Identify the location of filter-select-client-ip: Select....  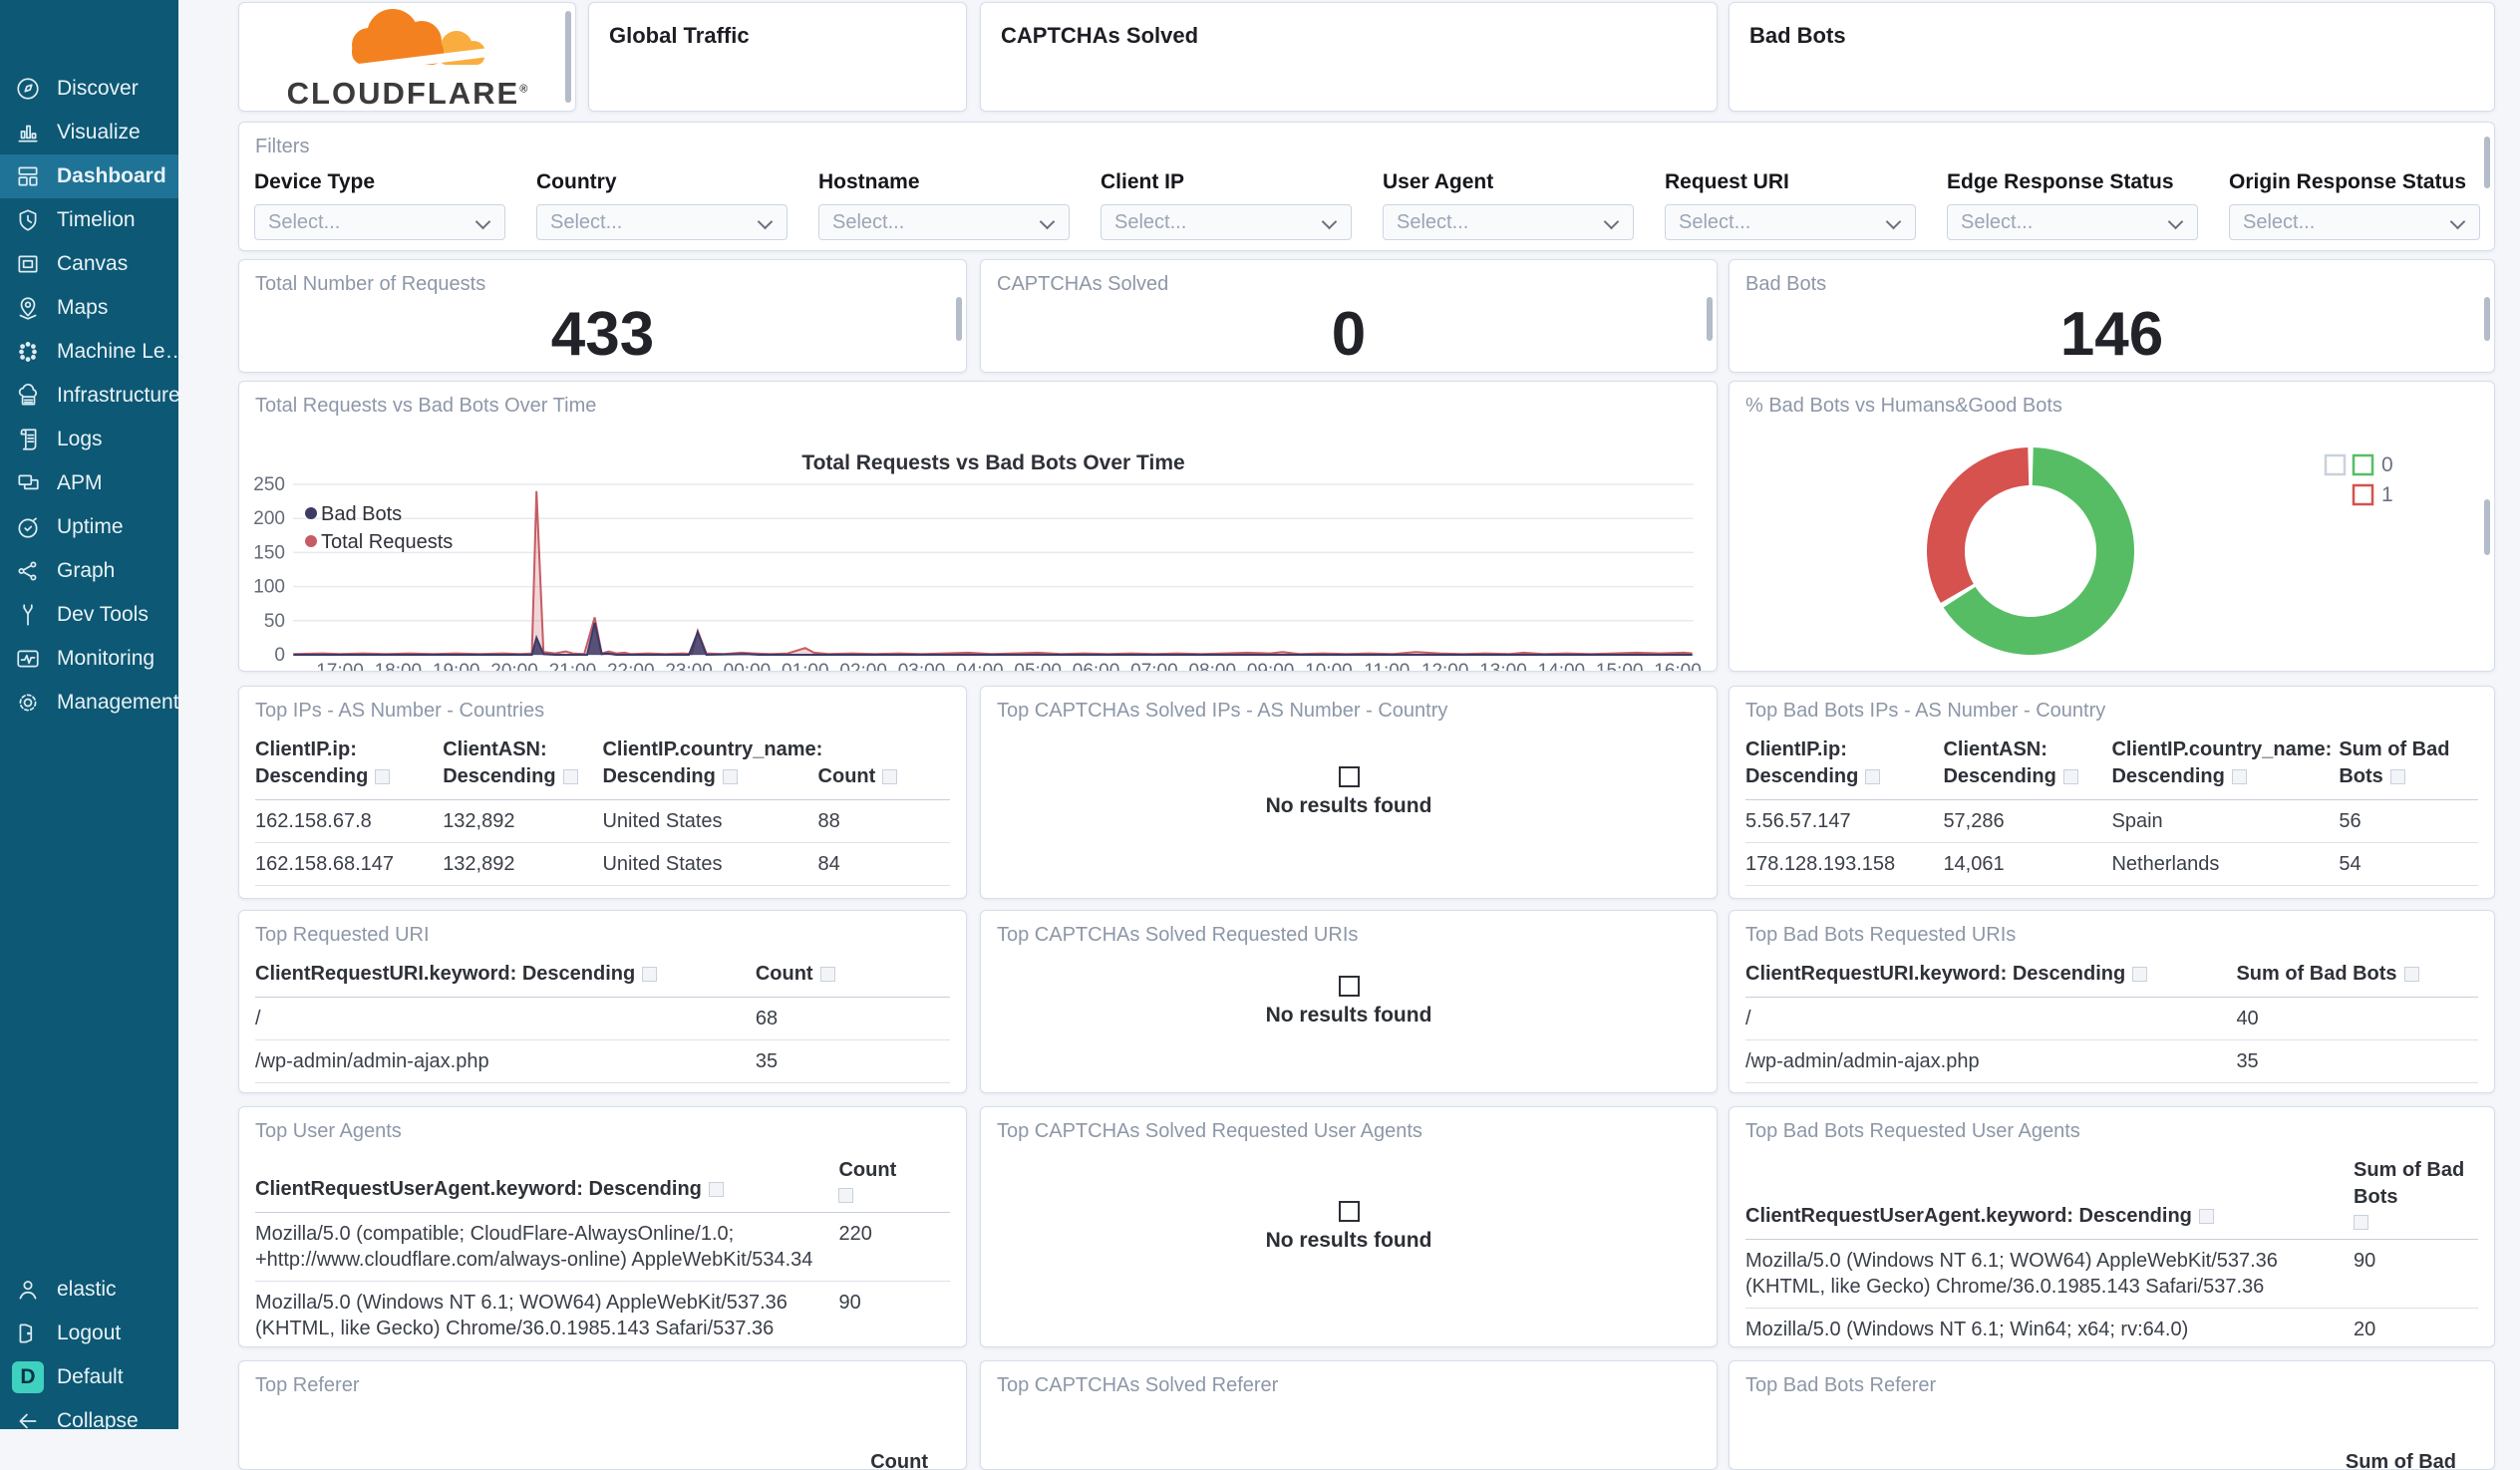
(1226, 222).